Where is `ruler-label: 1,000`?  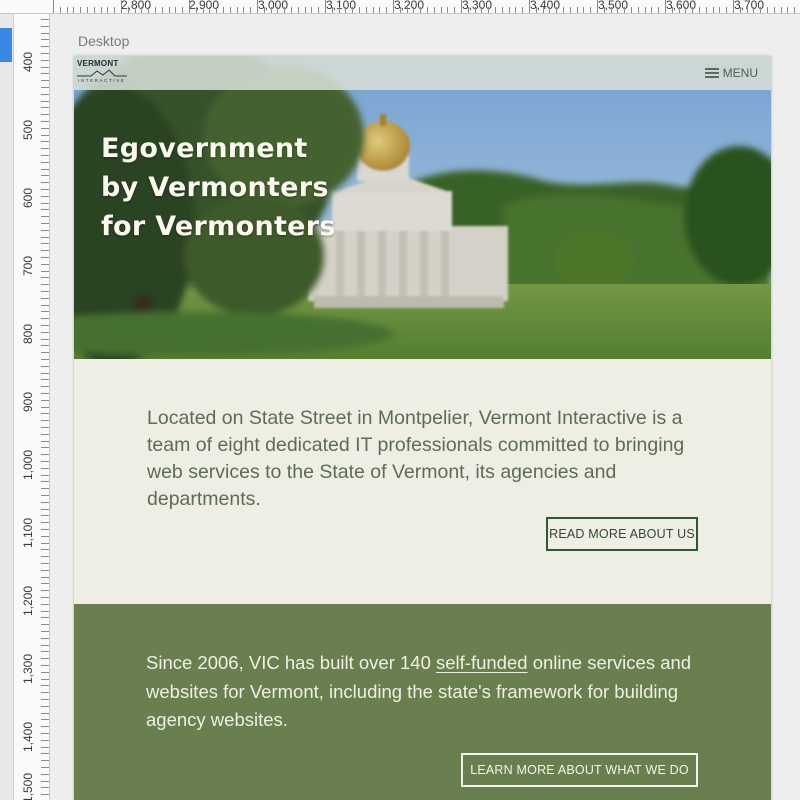 ruler-label: 1,000 is located at coordinates (28, 464).